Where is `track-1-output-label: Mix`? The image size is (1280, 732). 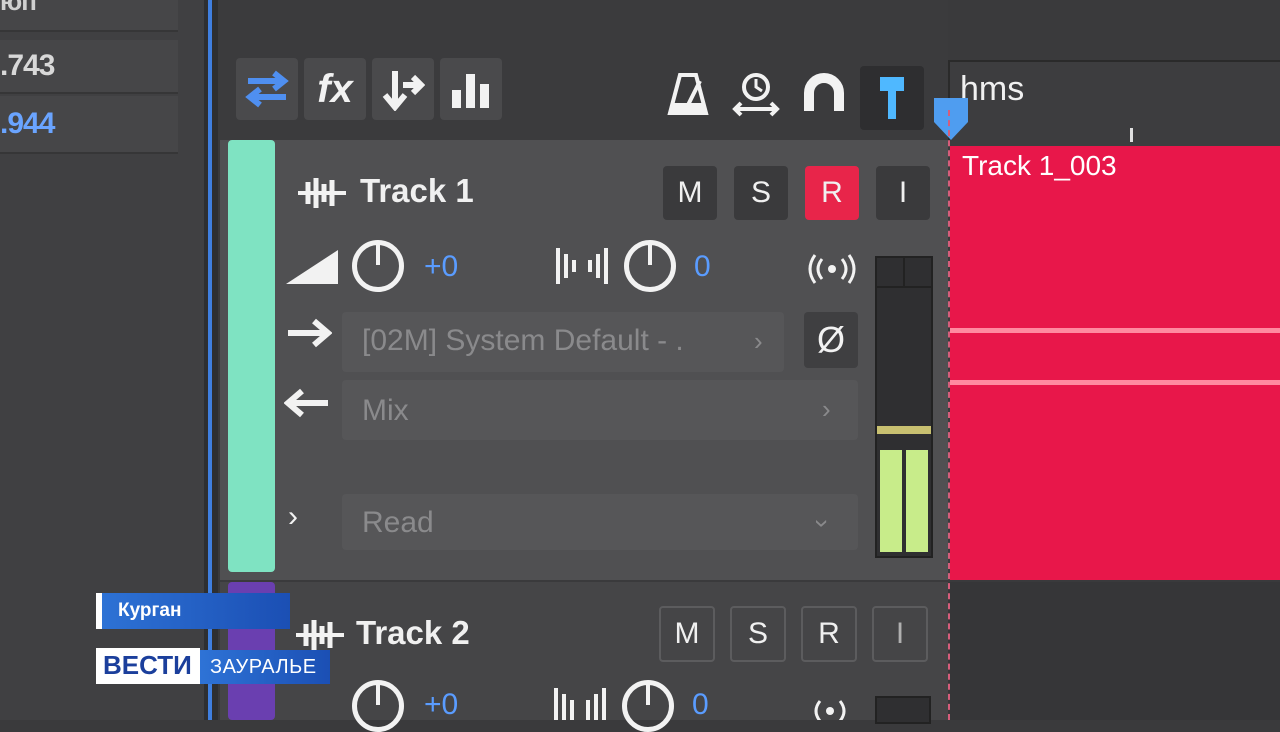
track-1-output-label: Mix is located at coordinates (385, 410).